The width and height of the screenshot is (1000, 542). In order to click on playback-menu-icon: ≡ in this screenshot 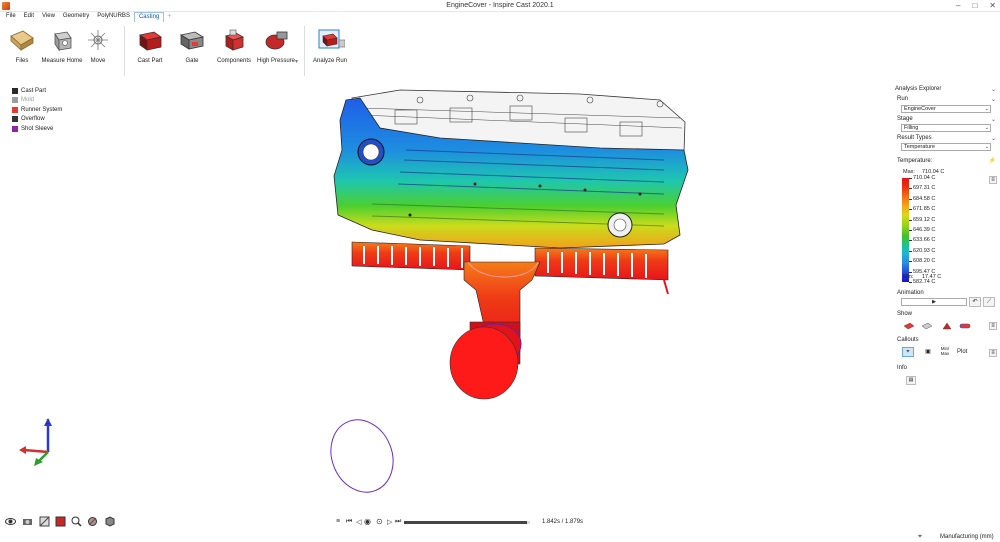, I will do `click(338, 521)`.